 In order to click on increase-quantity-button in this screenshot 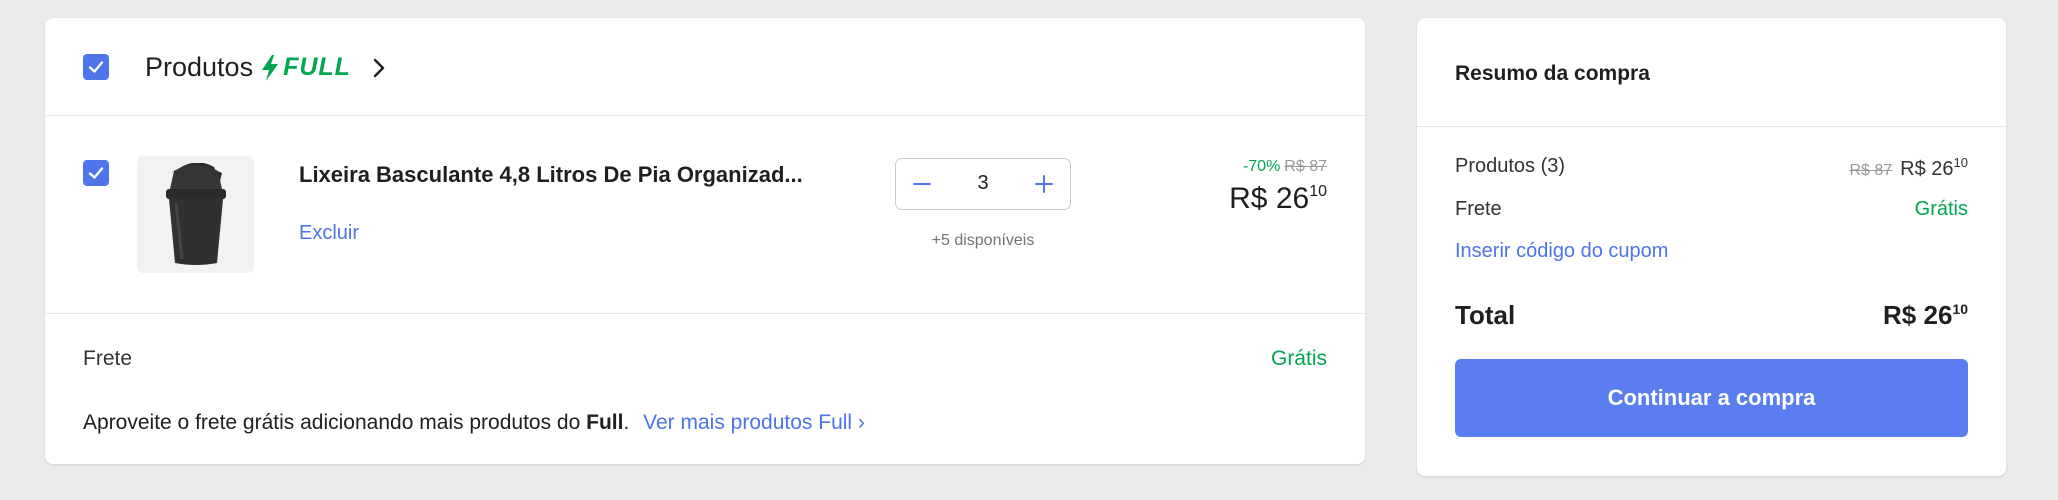, I will do `click(1044, 184)`.